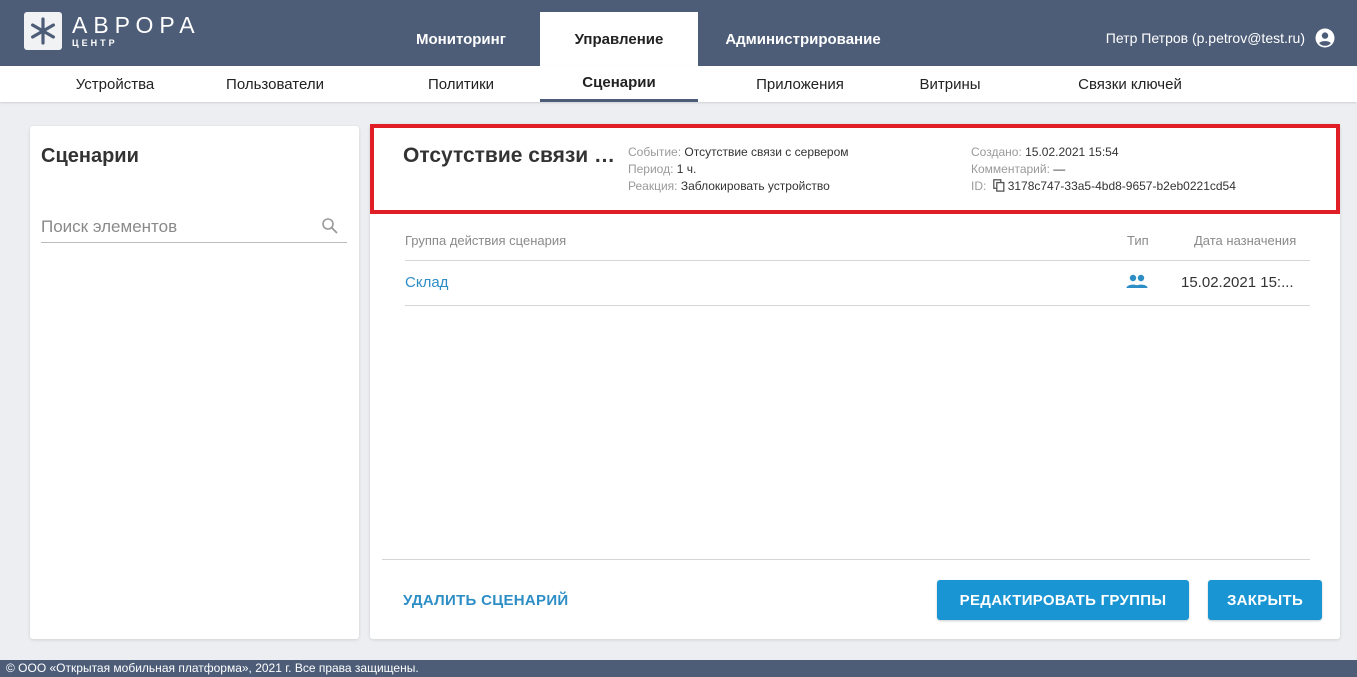 The height and width of the screenshot is (677, 1357). What do you see at coordinates (136, 25) in the screenshot?
I see `brand-name: АВРОРА` at bounding box center [136, 25].